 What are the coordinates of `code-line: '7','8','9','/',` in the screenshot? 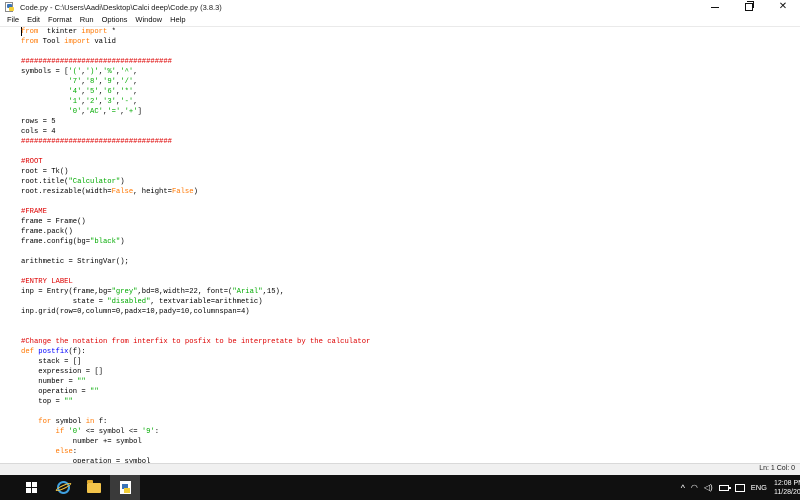 It's located at (409, 82).